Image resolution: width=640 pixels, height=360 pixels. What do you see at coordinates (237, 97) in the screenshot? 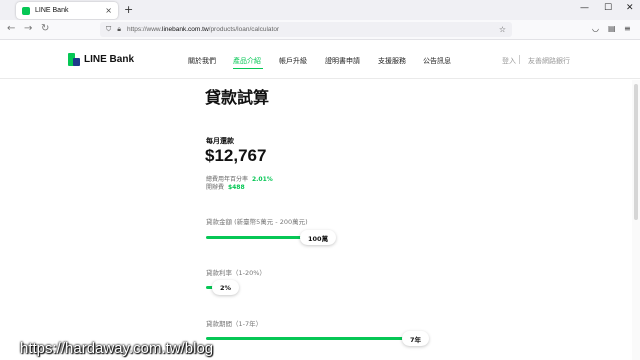
I see `page-title: 貸款試算` at bounding box center [237, 97].